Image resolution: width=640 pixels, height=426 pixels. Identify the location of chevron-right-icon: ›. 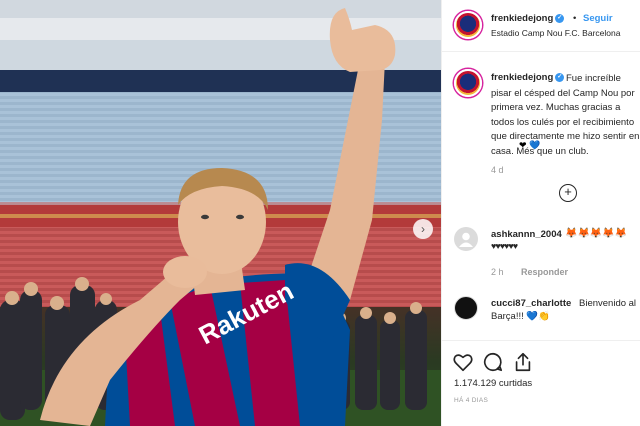
(423, 229).